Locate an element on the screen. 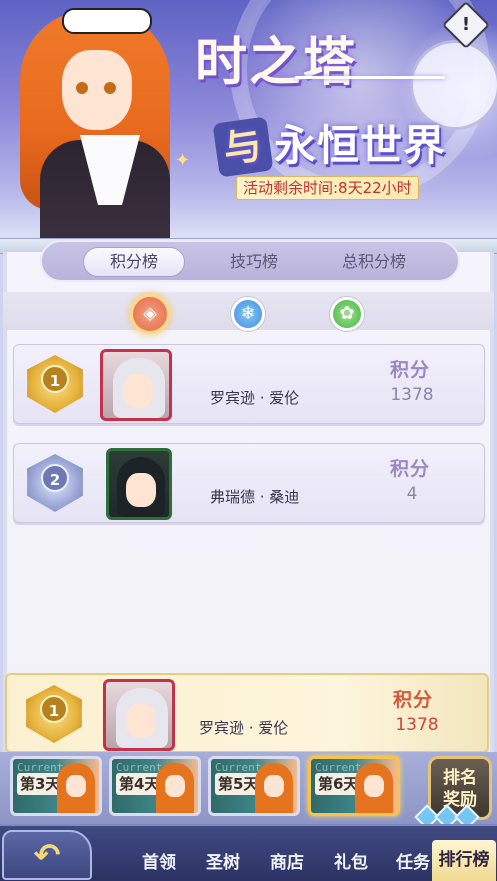  back-arrow-icon: ↶ is located at coordinates (47, 855).